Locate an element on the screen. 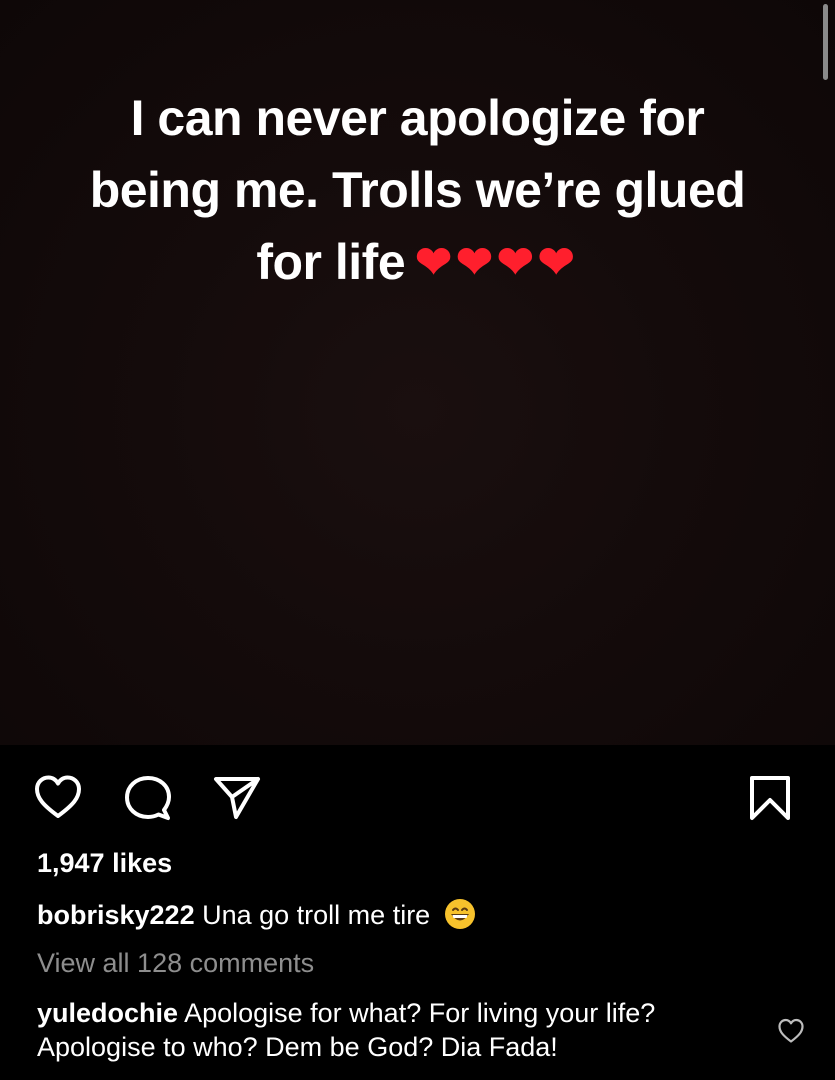 This screenshot has width=835, height=1080. caption-text: Una go troll me tire is located at coordinates (316, 915).